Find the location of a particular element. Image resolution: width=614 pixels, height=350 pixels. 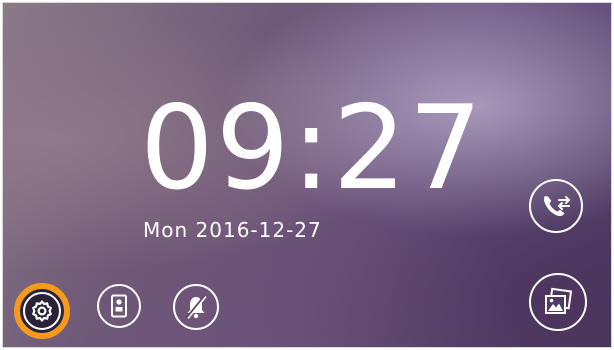

gallery-button is located at coordinates (558, 302).